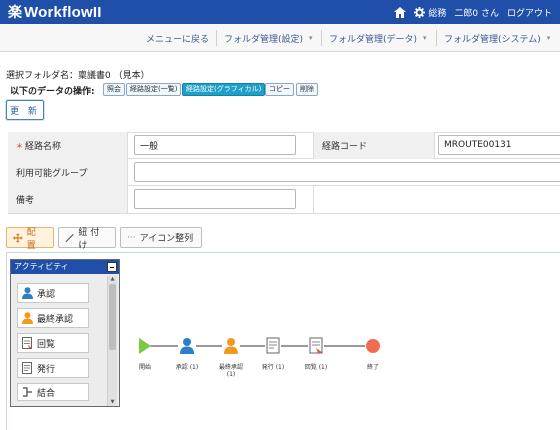 This screenshot has height=430, width=560. I want to click on route-name-input, so click(215, 145).